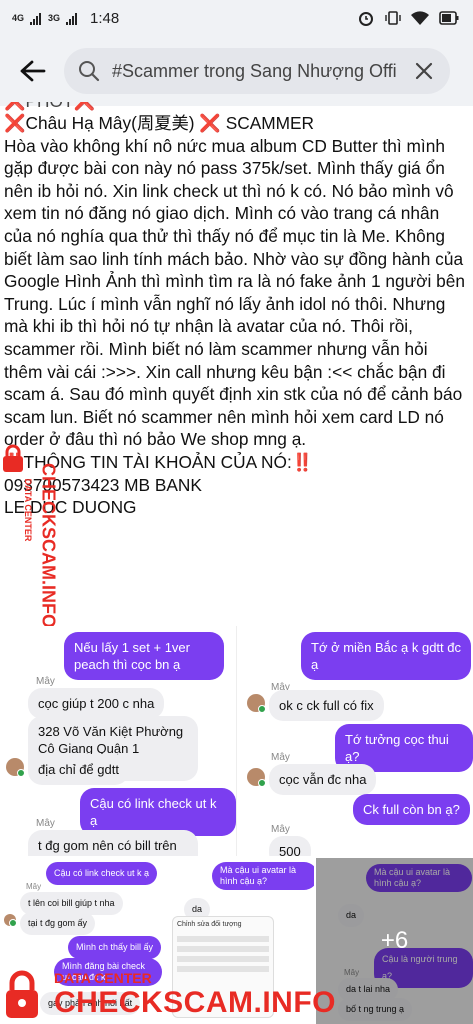  I want to click on account-owner: LE DUC DUONG, so click(70, 507).